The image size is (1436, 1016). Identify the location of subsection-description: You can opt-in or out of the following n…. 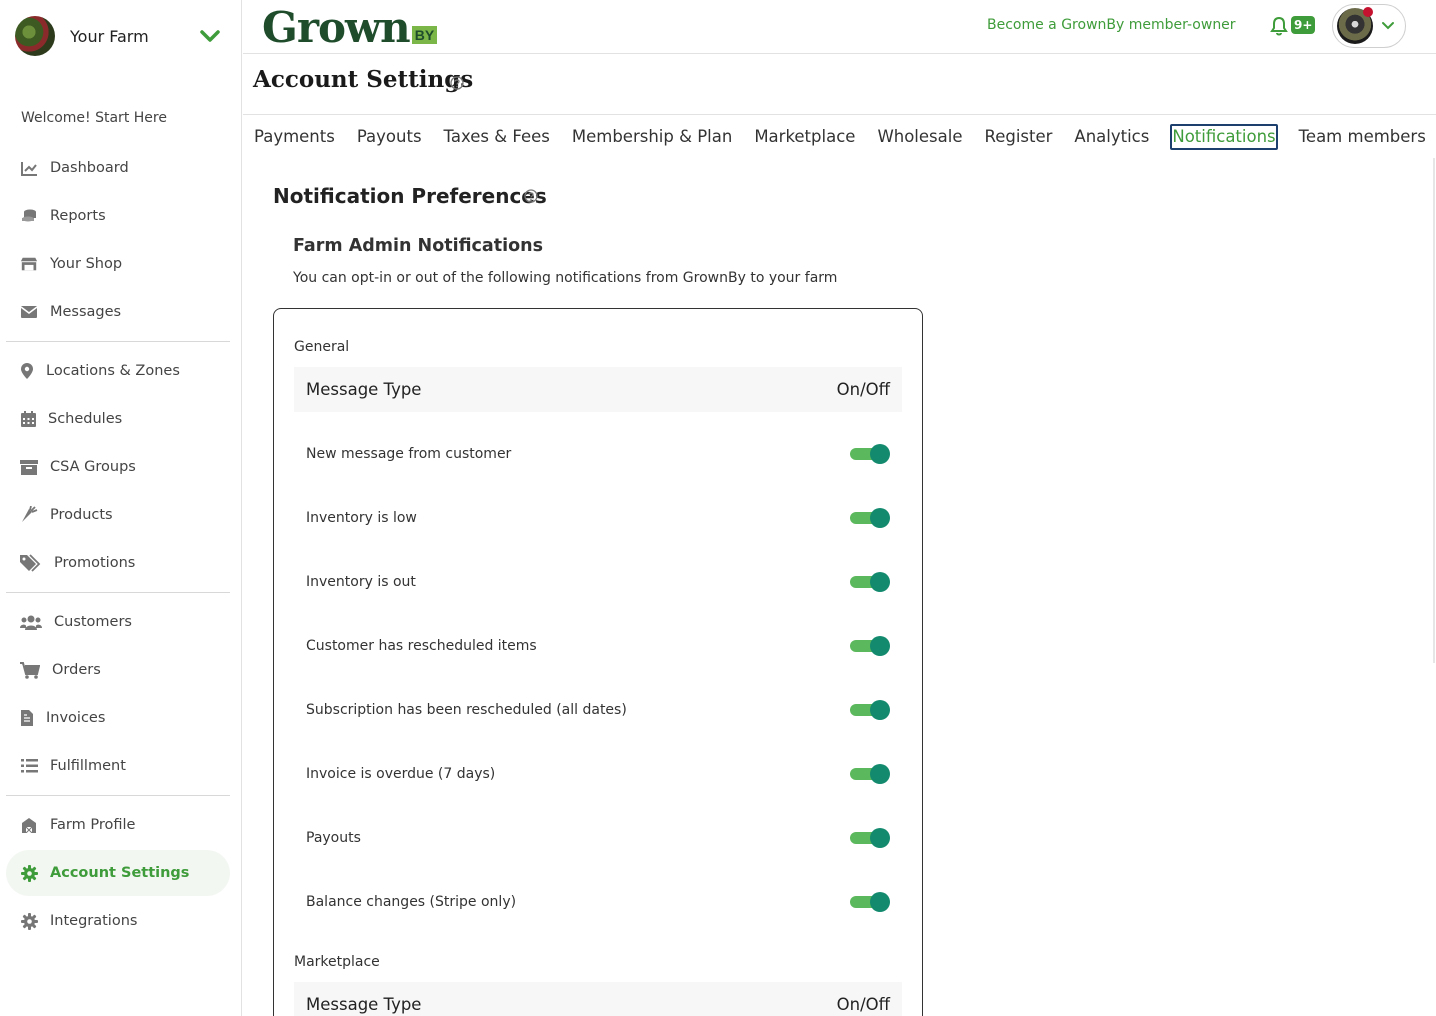
(565, 278).